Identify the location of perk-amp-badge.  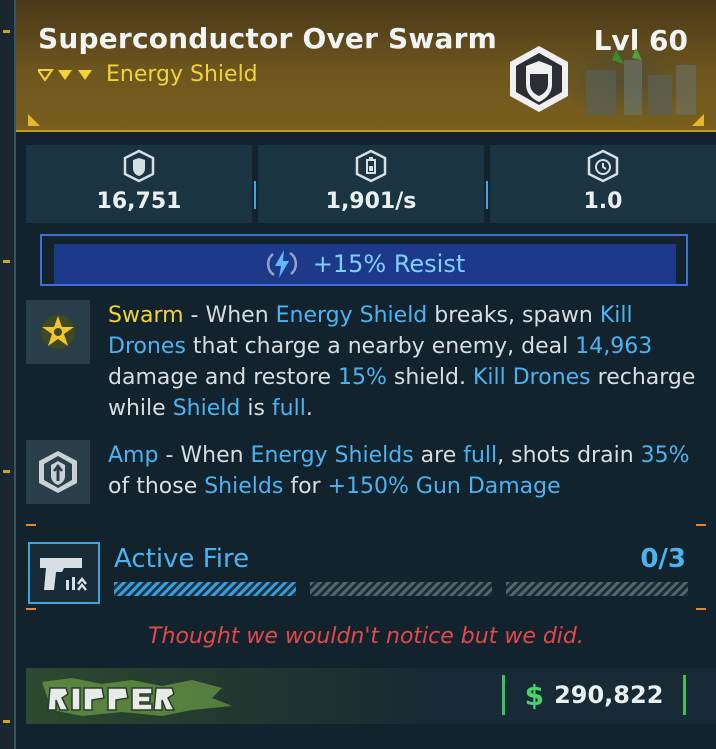
(58, 472).